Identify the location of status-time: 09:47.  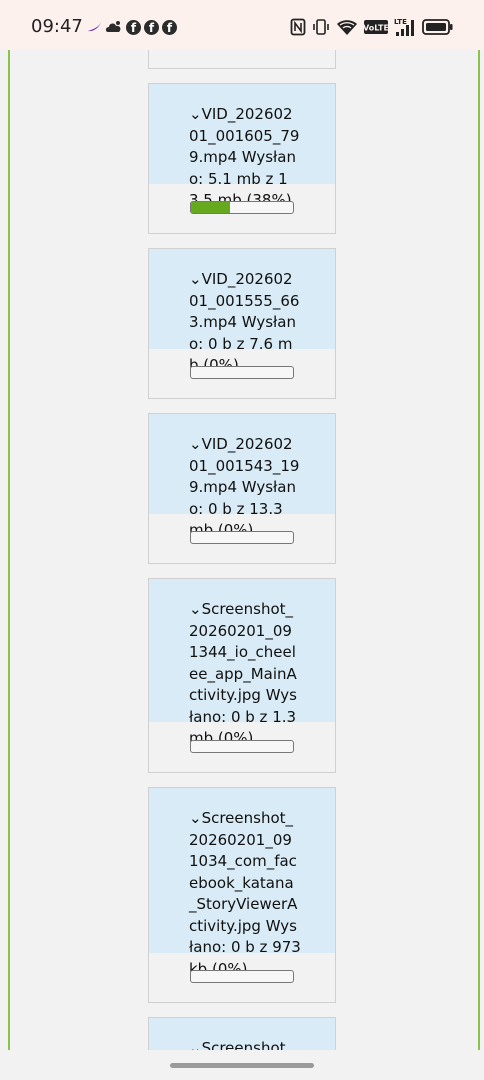
(57, 26).